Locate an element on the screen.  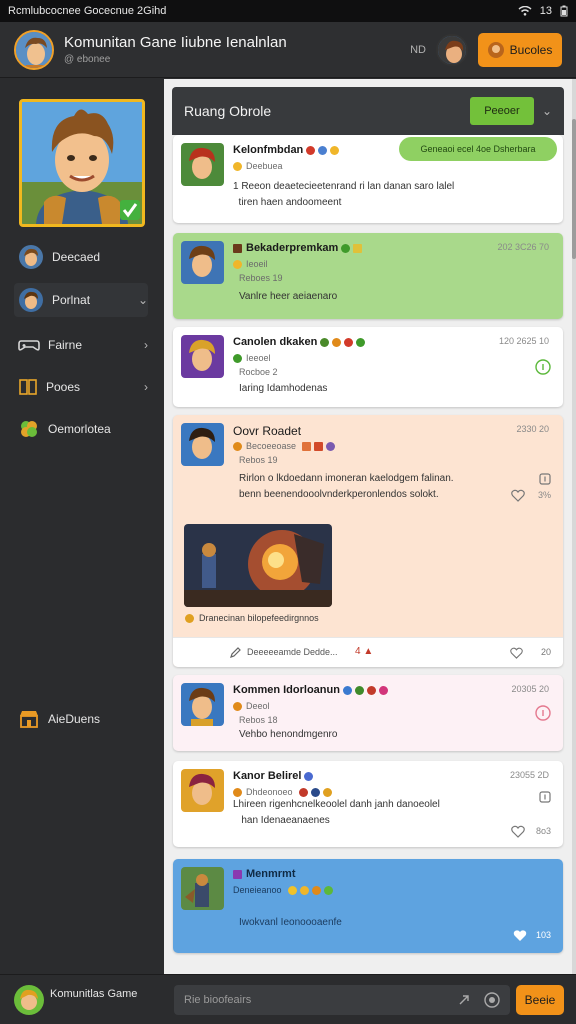
send-button: Beeie is located at coordinates (540, 1000).